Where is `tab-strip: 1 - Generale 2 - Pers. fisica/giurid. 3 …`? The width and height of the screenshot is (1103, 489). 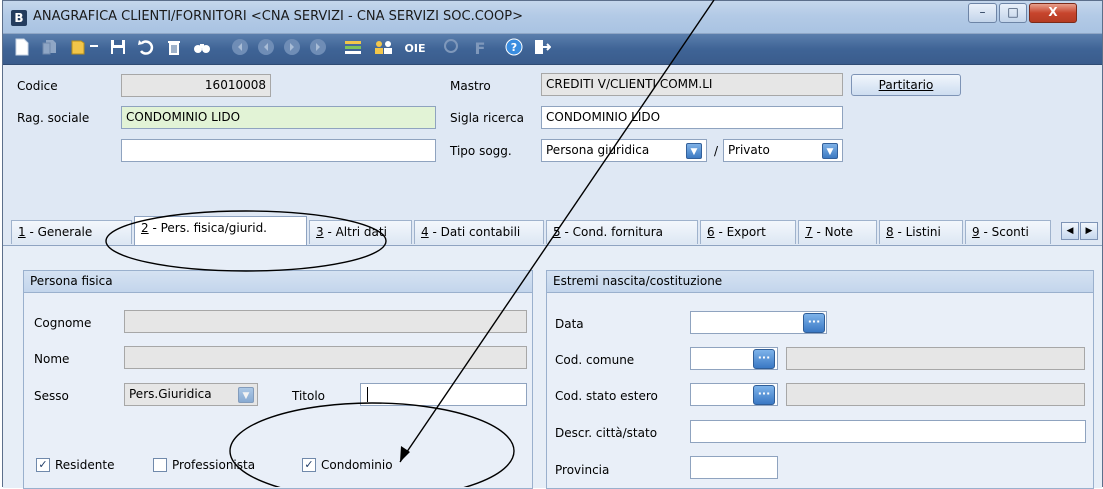 tab-strip: 1 - Generale 2 - Pers. fisica/giurid. 3 … is located at coordinates (552, 229).